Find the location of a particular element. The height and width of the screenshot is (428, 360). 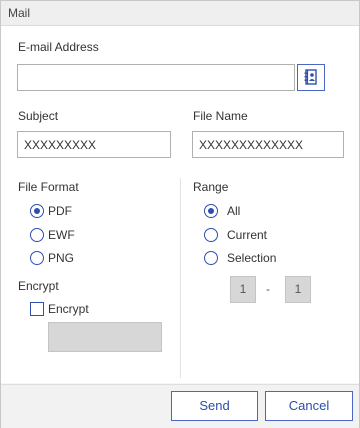

png-radio is located at coordinates (37, 258).